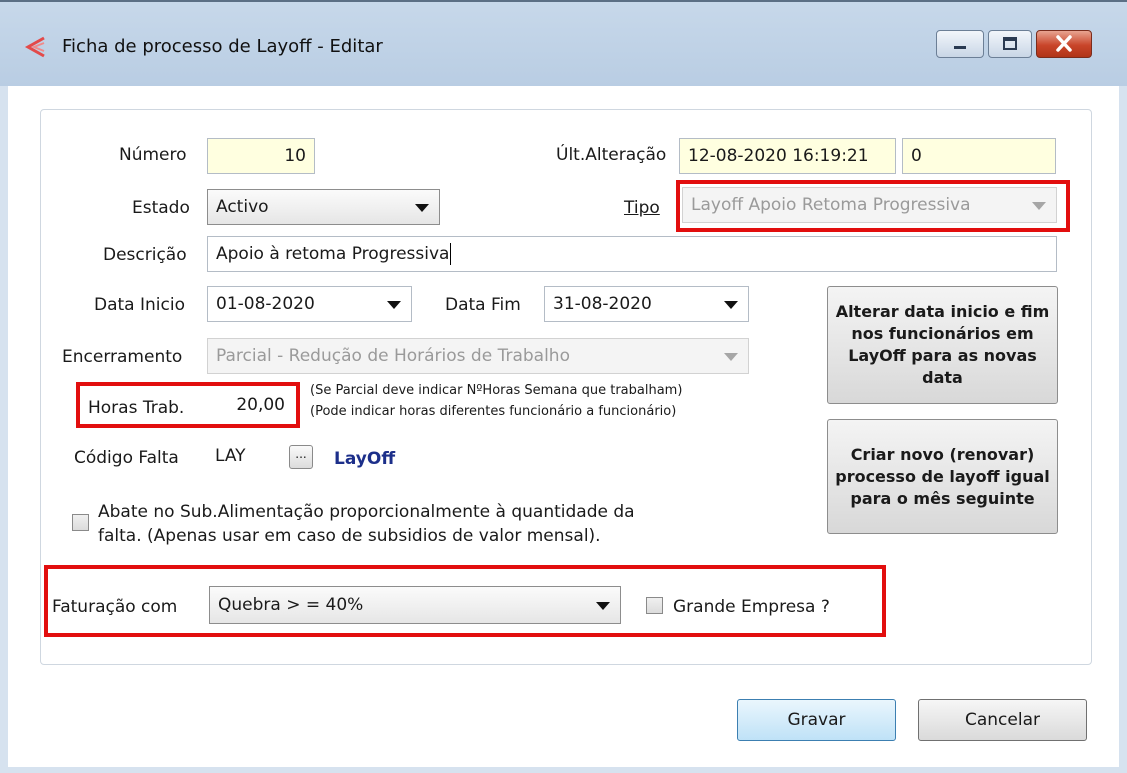 The image size is (1127, 773). What do you see at coordinates (261, 156) in the screenshot?
I see `numero-field: 10` at bounding box center [261, 156].